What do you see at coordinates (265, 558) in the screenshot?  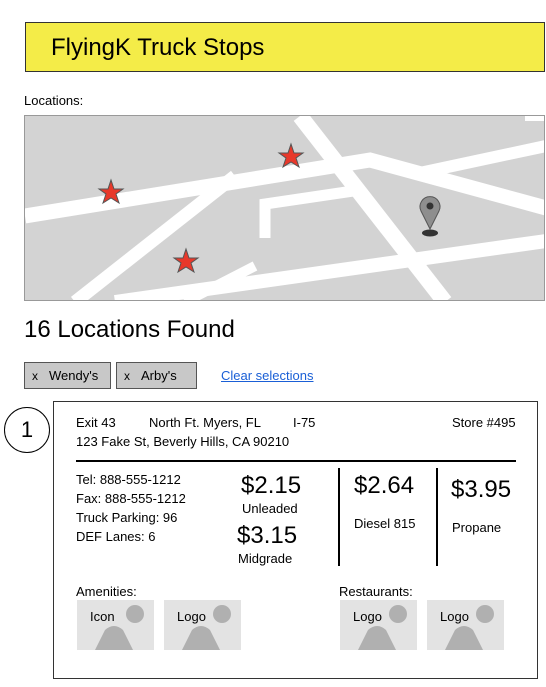 I see `midgrade-label: Midgrade` at bounding box center [265, 558].